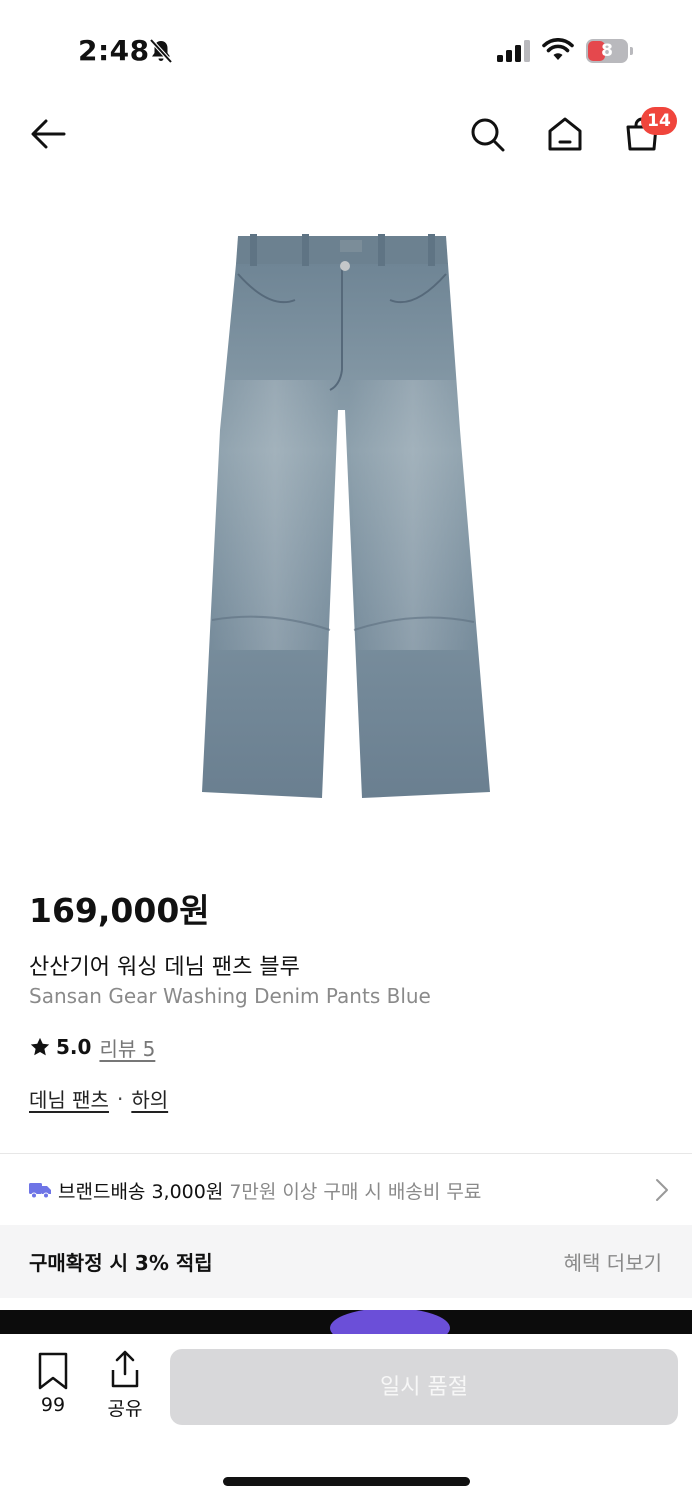  I want to click on section-divider, so click(346, 1153).